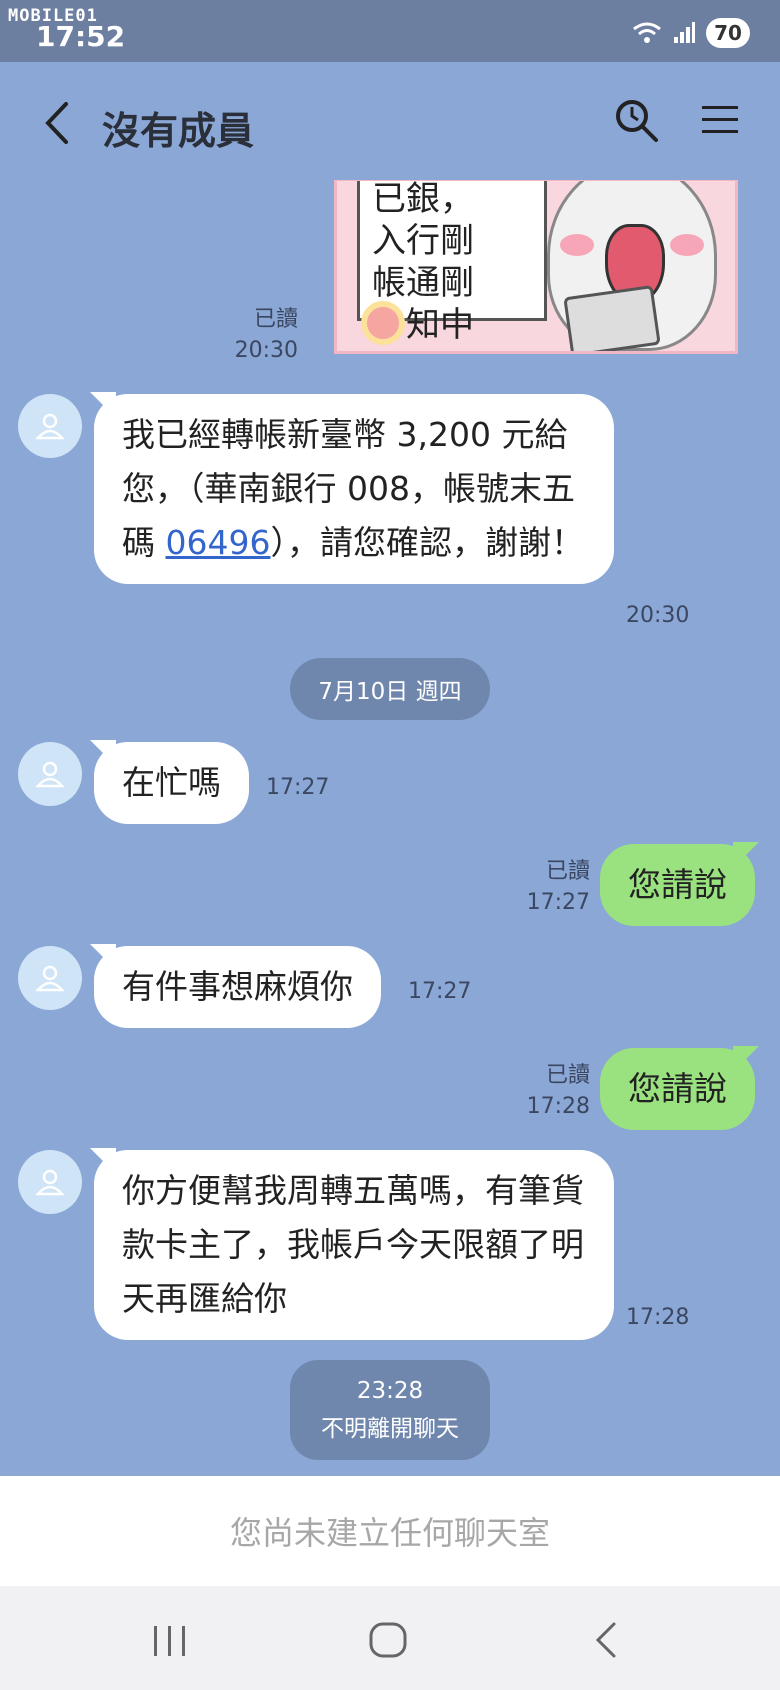  Describe the element at coordinates (81, 36) in the screenshot. I see `status-time: 17:52` at that location.